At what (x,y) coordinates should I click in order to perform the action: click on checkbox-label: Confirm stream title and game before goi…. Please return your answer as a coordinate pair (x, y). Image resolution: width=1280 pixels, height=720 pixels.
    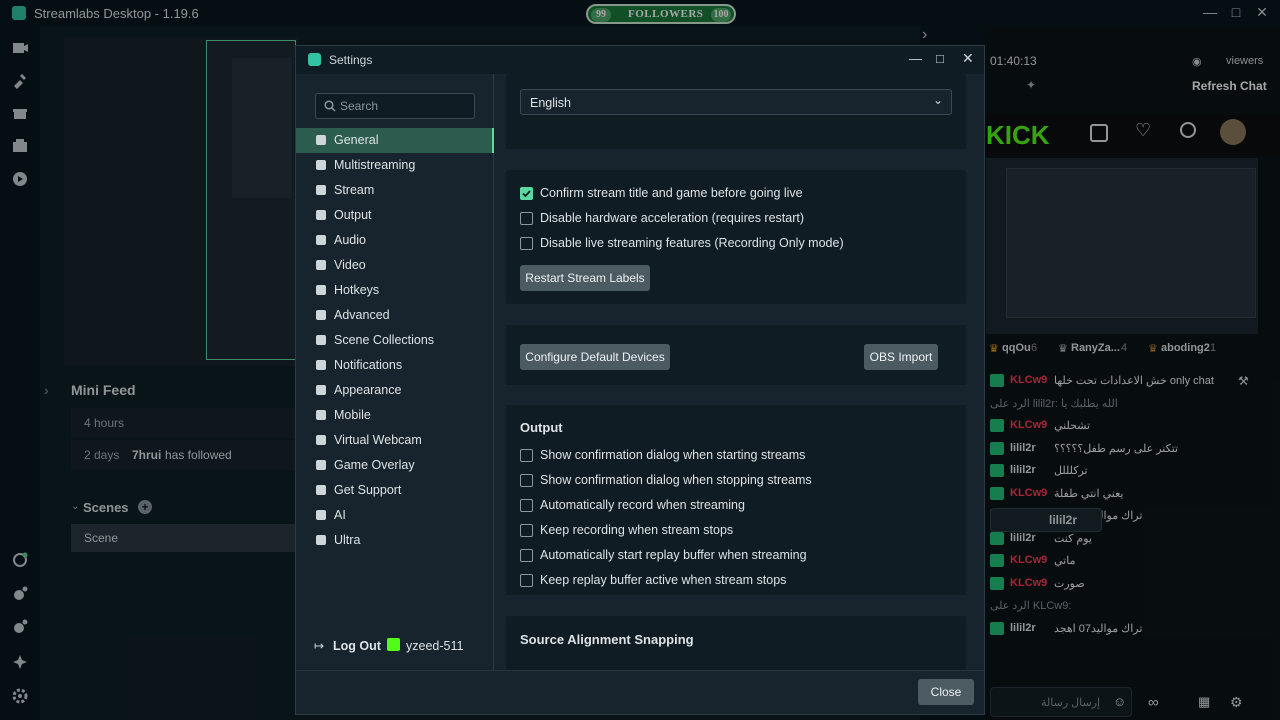
    Looking at the image, I should click on (671, 193).